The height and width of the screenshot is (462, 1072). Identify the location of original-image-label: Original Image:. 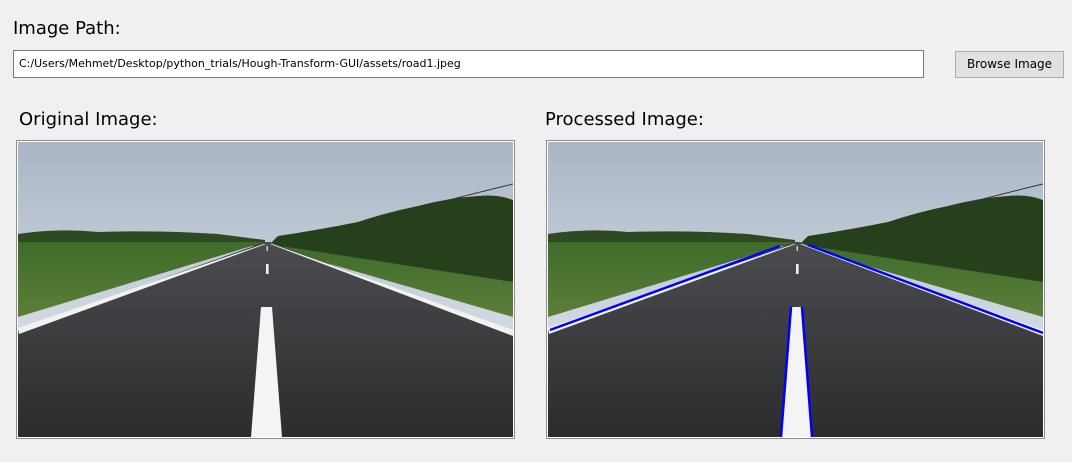
(88, 119).